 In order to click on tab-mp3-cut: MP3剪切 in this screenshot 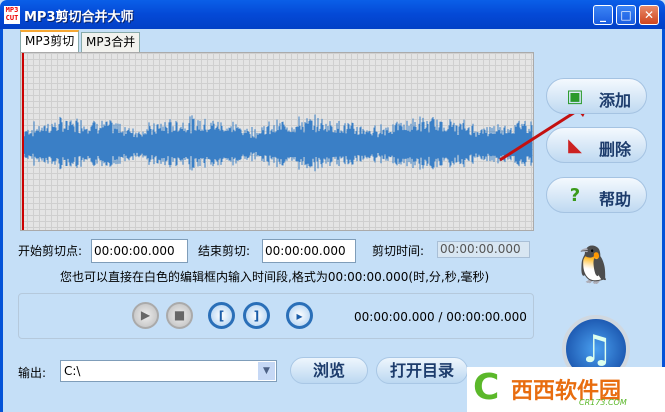, I will do `click(50, 41)`.